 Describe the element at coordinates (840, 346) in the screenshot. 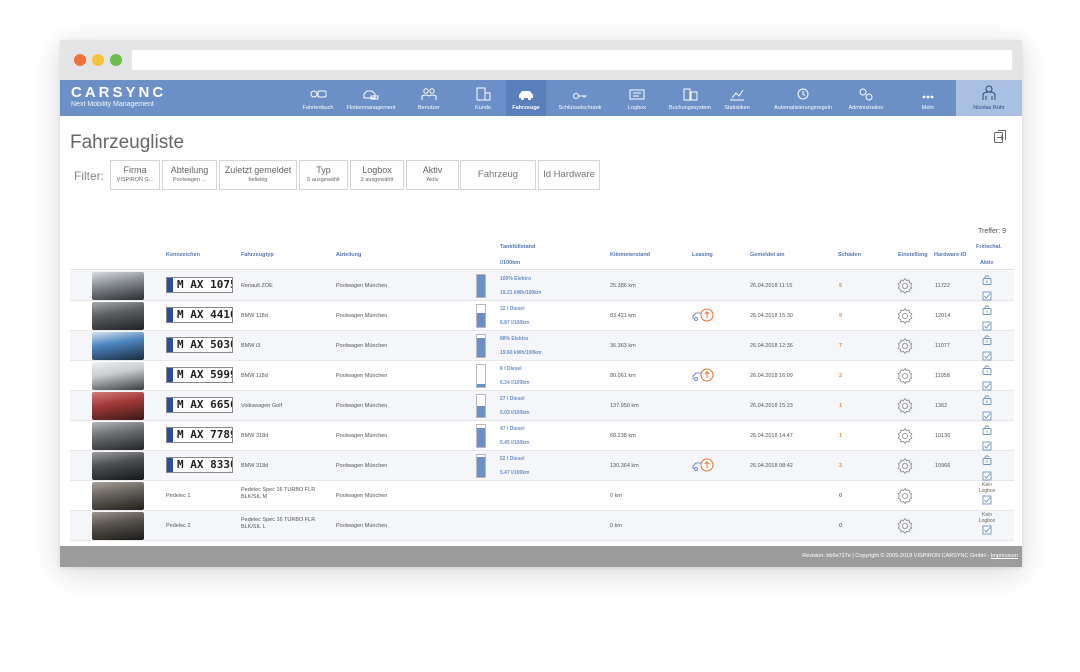

I see `damage-count: 7` at that location.